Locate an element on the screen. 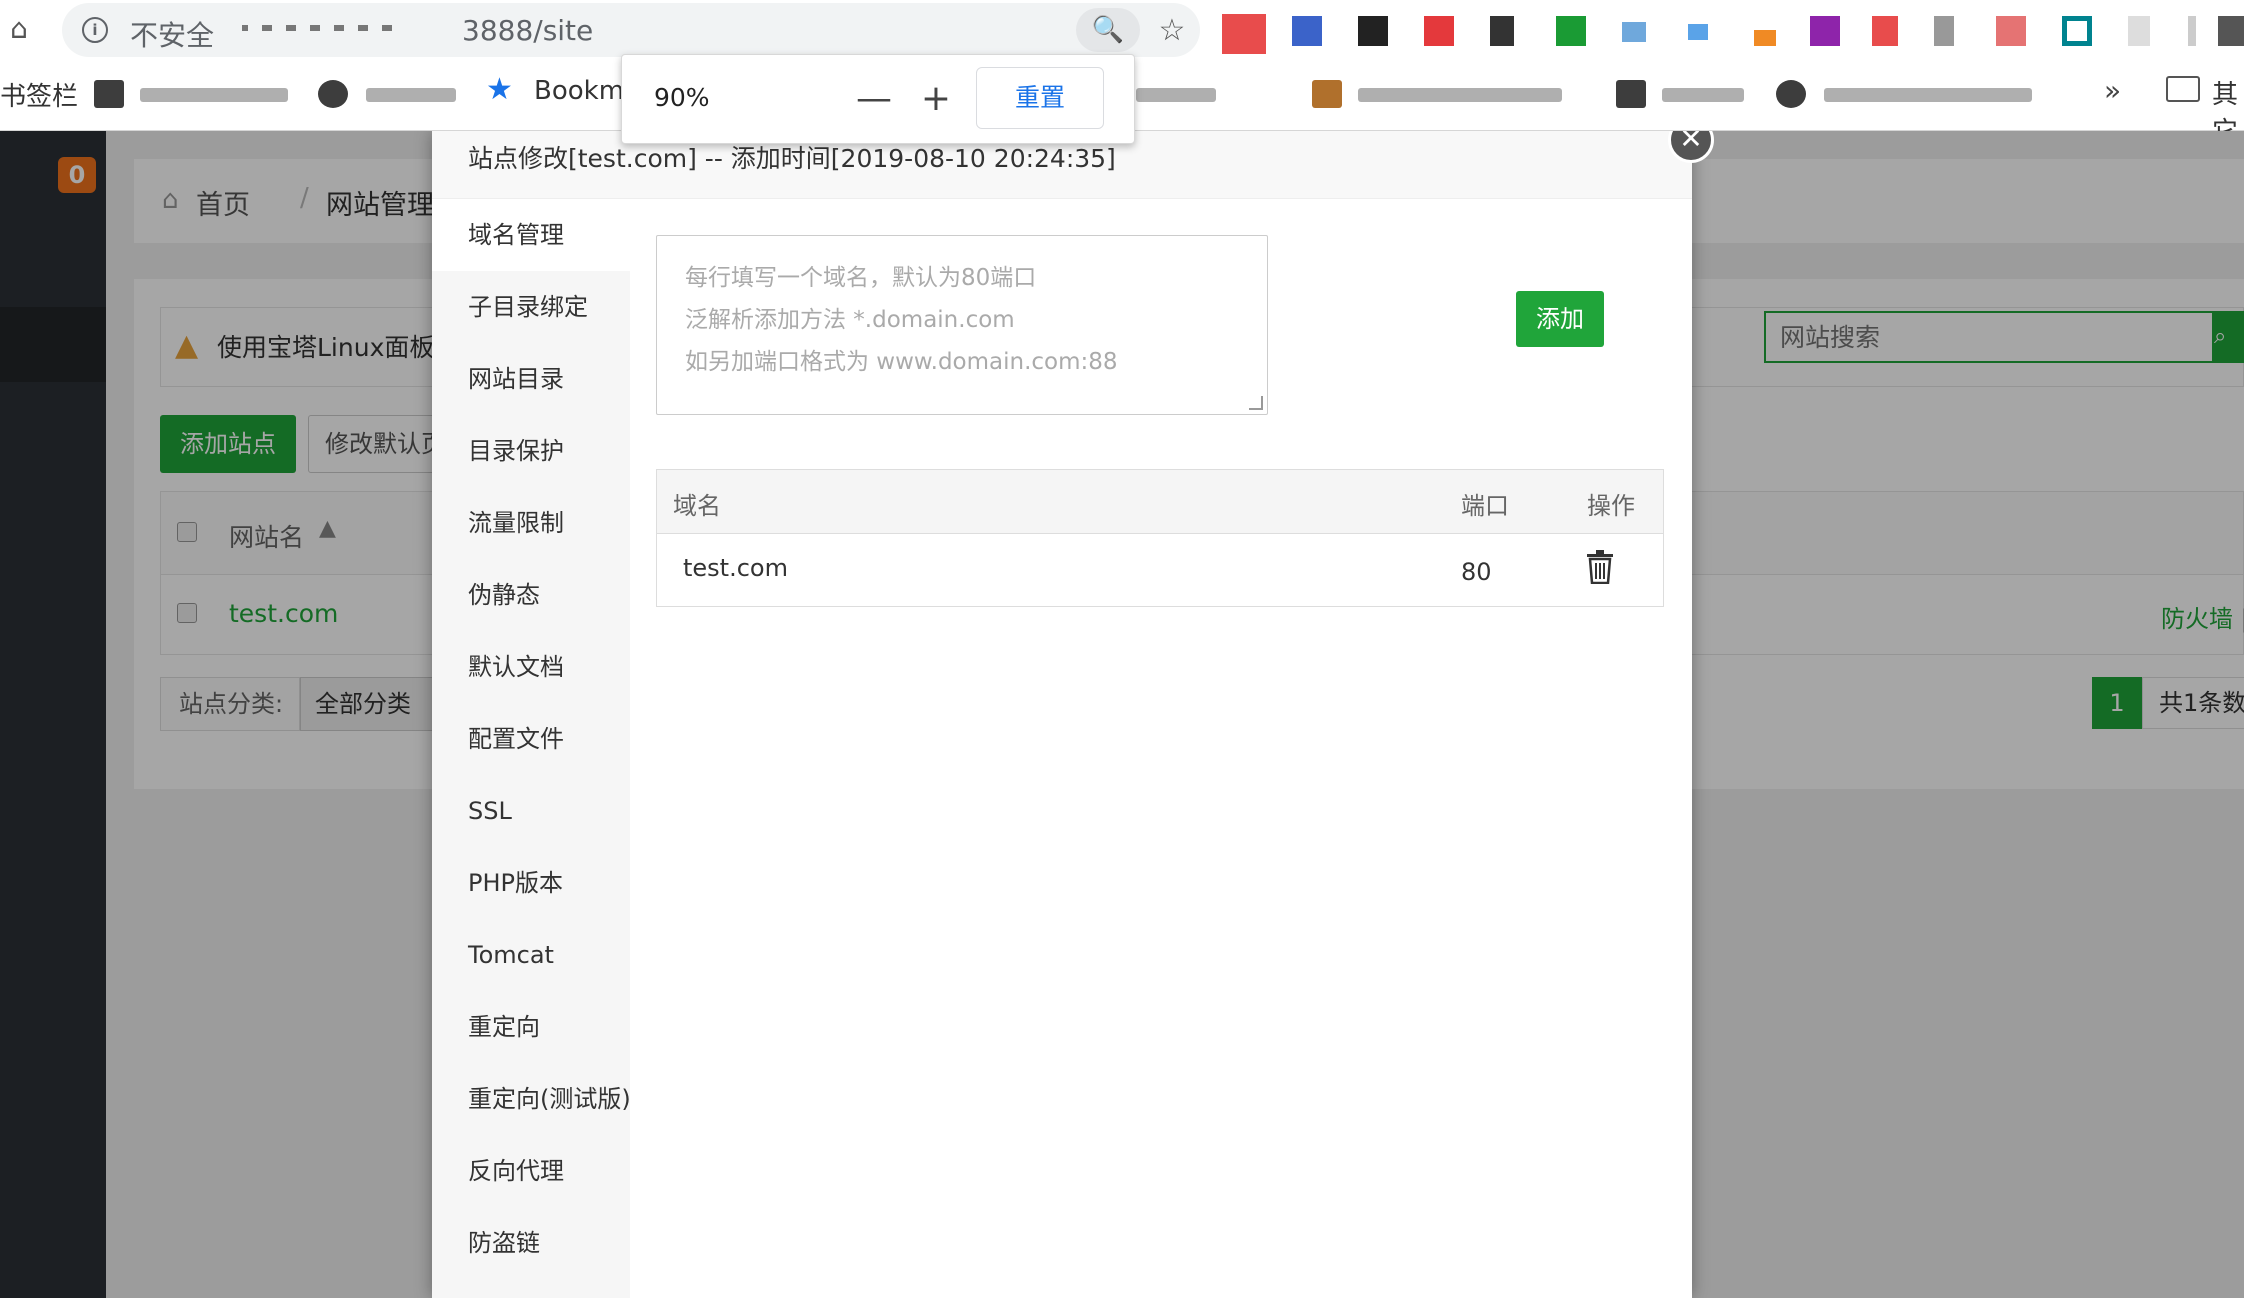 Image resolution: width=2244 pixels, height=1298 pixels. bookmark-star-icon: ★ is located at coordinates (499, 89).